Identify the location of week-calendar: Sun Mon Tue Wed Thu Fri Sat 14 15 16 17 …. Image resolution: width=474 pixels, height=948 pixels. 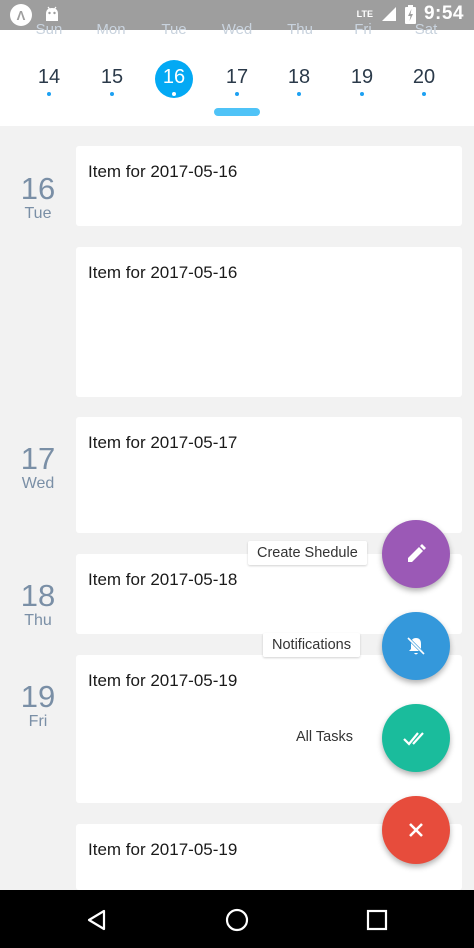
(237, 73).